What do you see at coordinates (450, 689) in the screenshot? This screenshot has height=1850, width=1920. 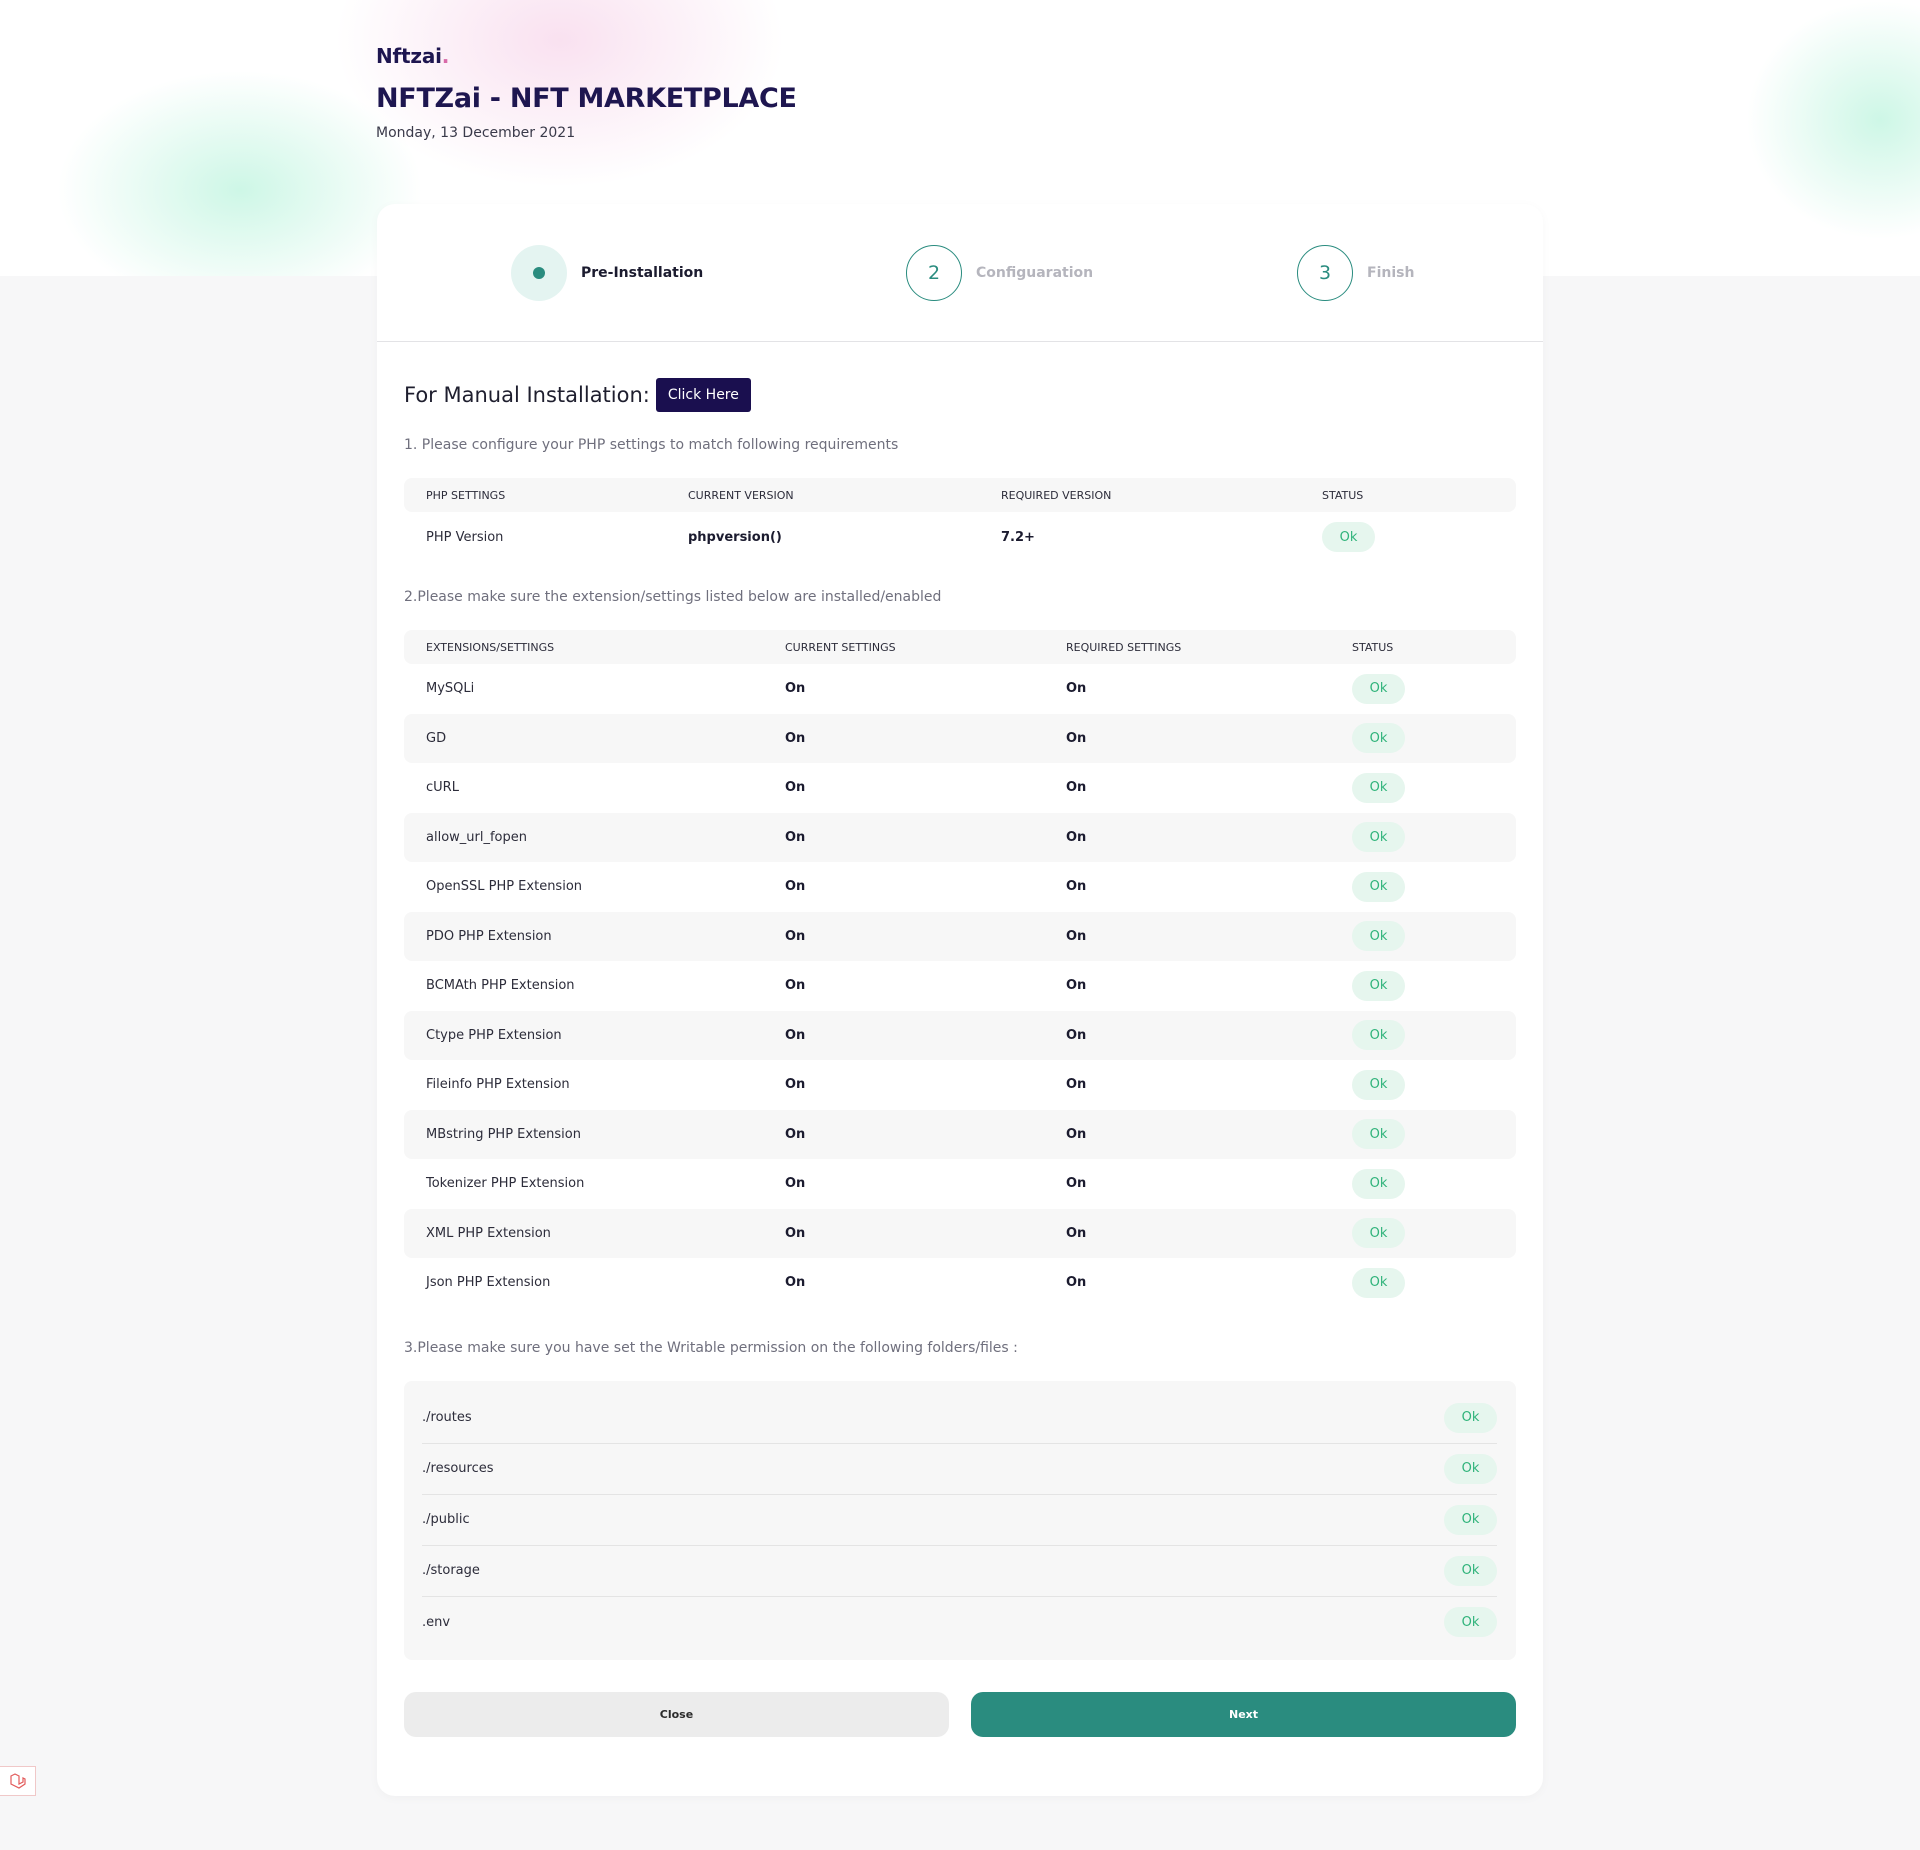 I see `extension-name: MySQLi` at bounding box center [450, 689].